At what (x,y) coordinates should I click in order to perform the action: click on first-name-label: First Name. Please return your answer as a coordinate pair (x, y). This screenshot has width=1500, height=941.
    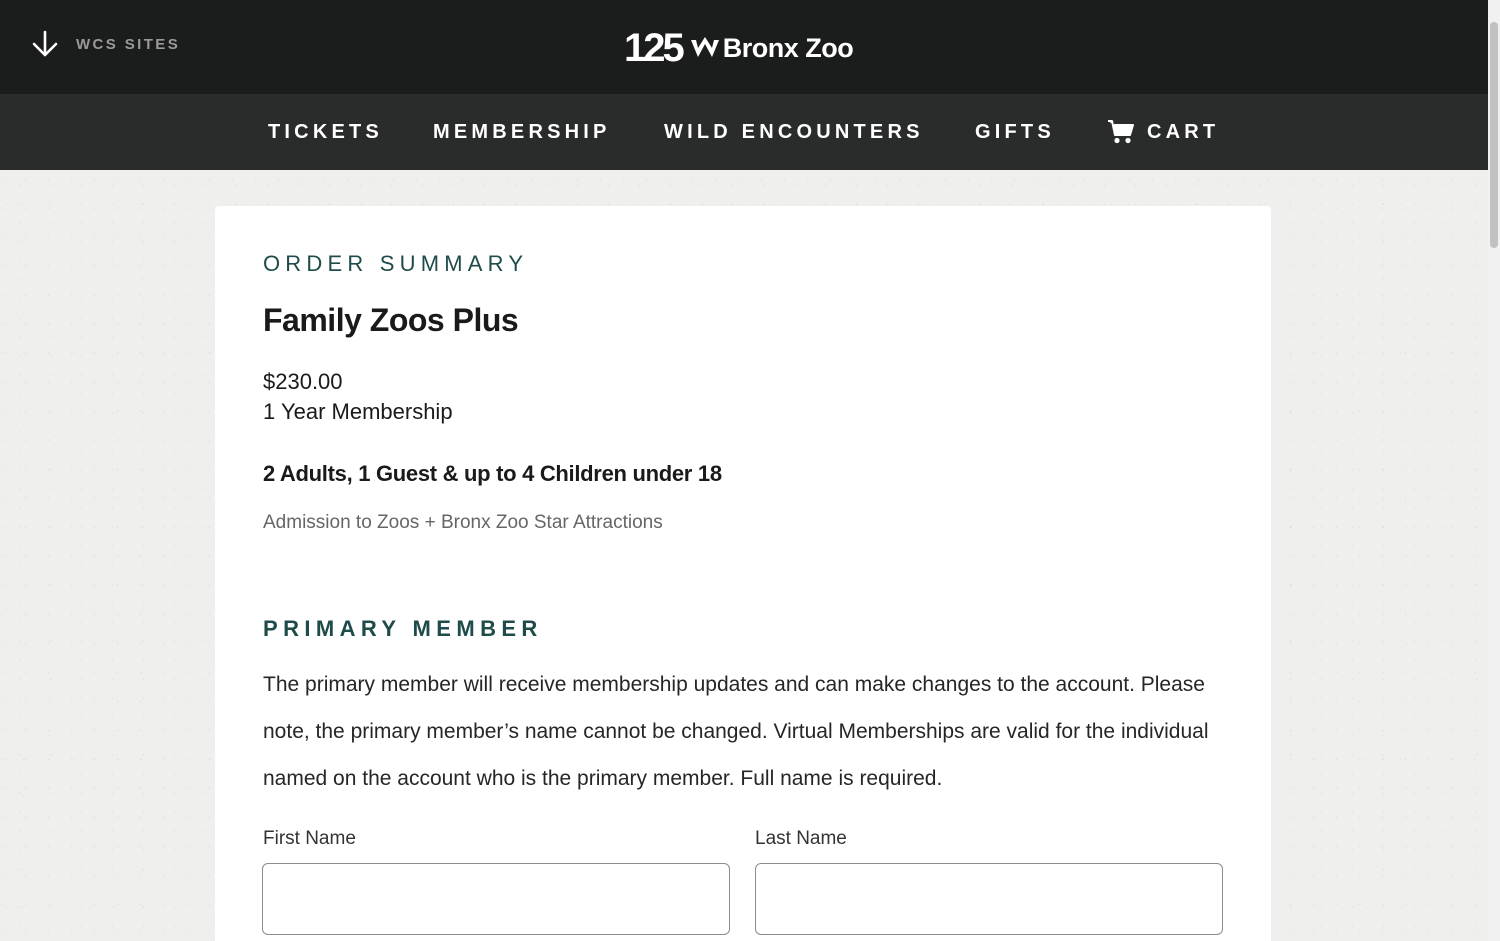
    Looking at the image, I should click on (309, 838).